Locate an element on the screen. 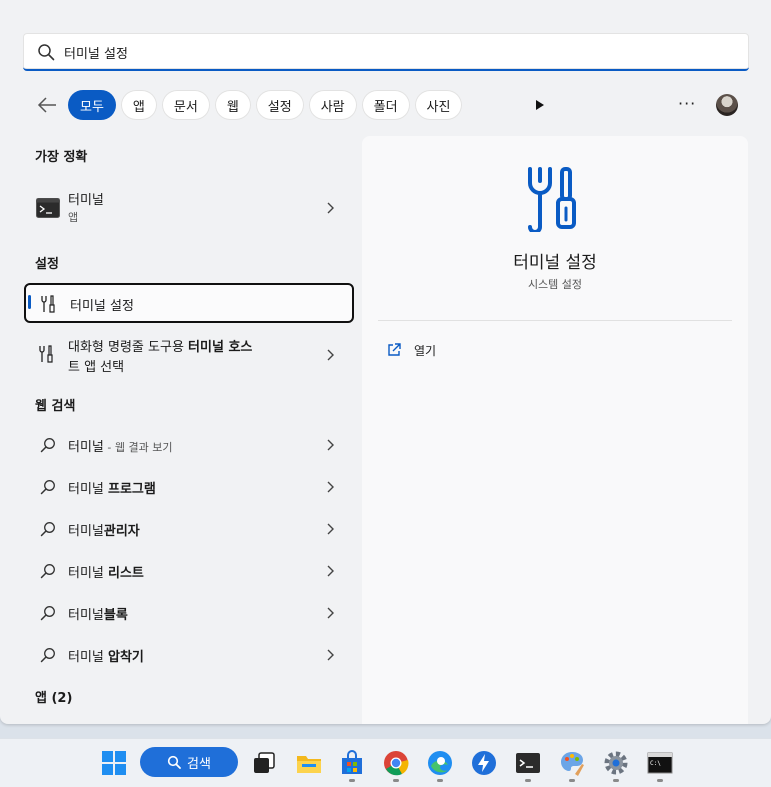 This screenshot has height=787, width=771. settings-gear-icon is located at coordinates (616, 763).